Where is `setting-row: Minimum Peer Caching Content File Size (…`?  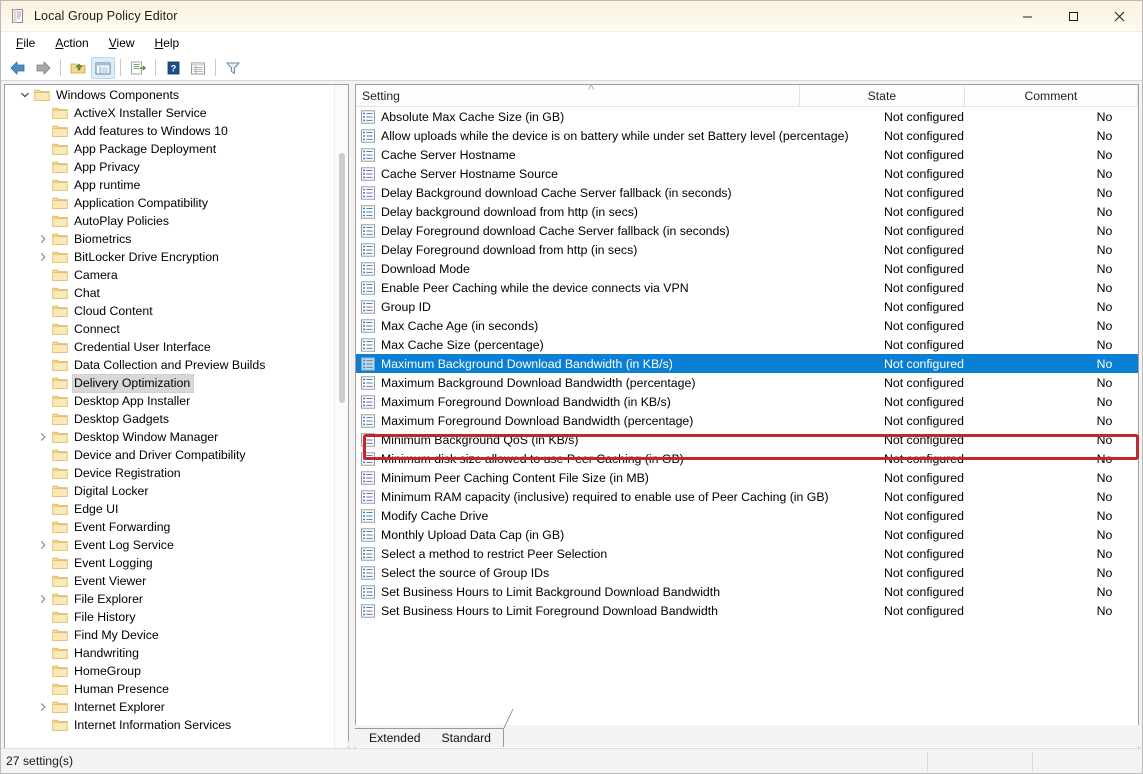
setting-row: Minimum Peer Caching Content File Size (… is located at coordinates (747, 477).